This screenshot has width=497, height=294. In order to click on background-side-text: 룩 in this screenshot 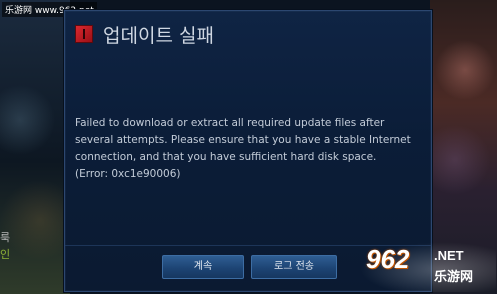, I will do `click(5, 237)`.